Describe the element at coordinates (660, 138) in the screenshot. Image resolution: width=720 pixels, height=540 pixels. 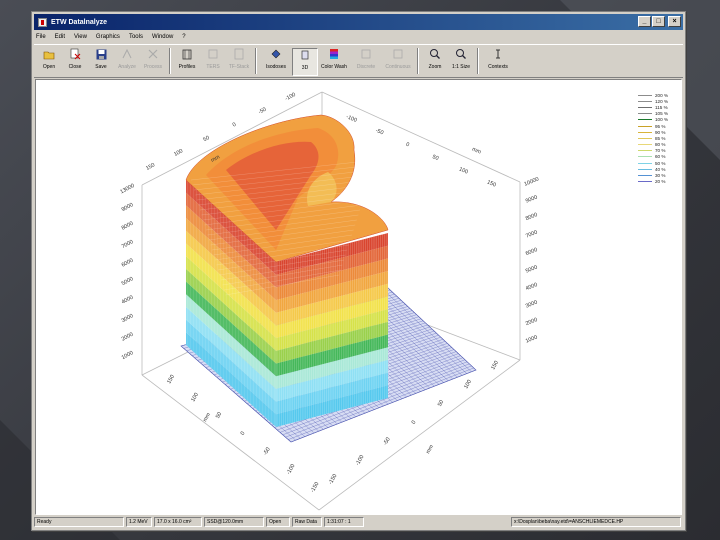
I see `legend-label: 85 %` at that location.